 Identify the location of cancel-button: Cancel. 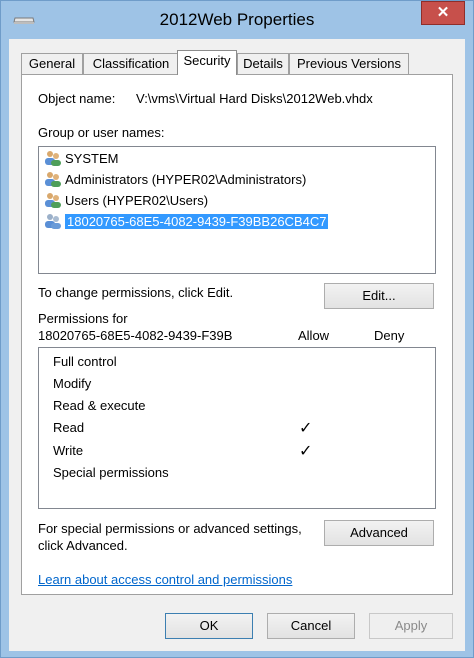
(311, 626).